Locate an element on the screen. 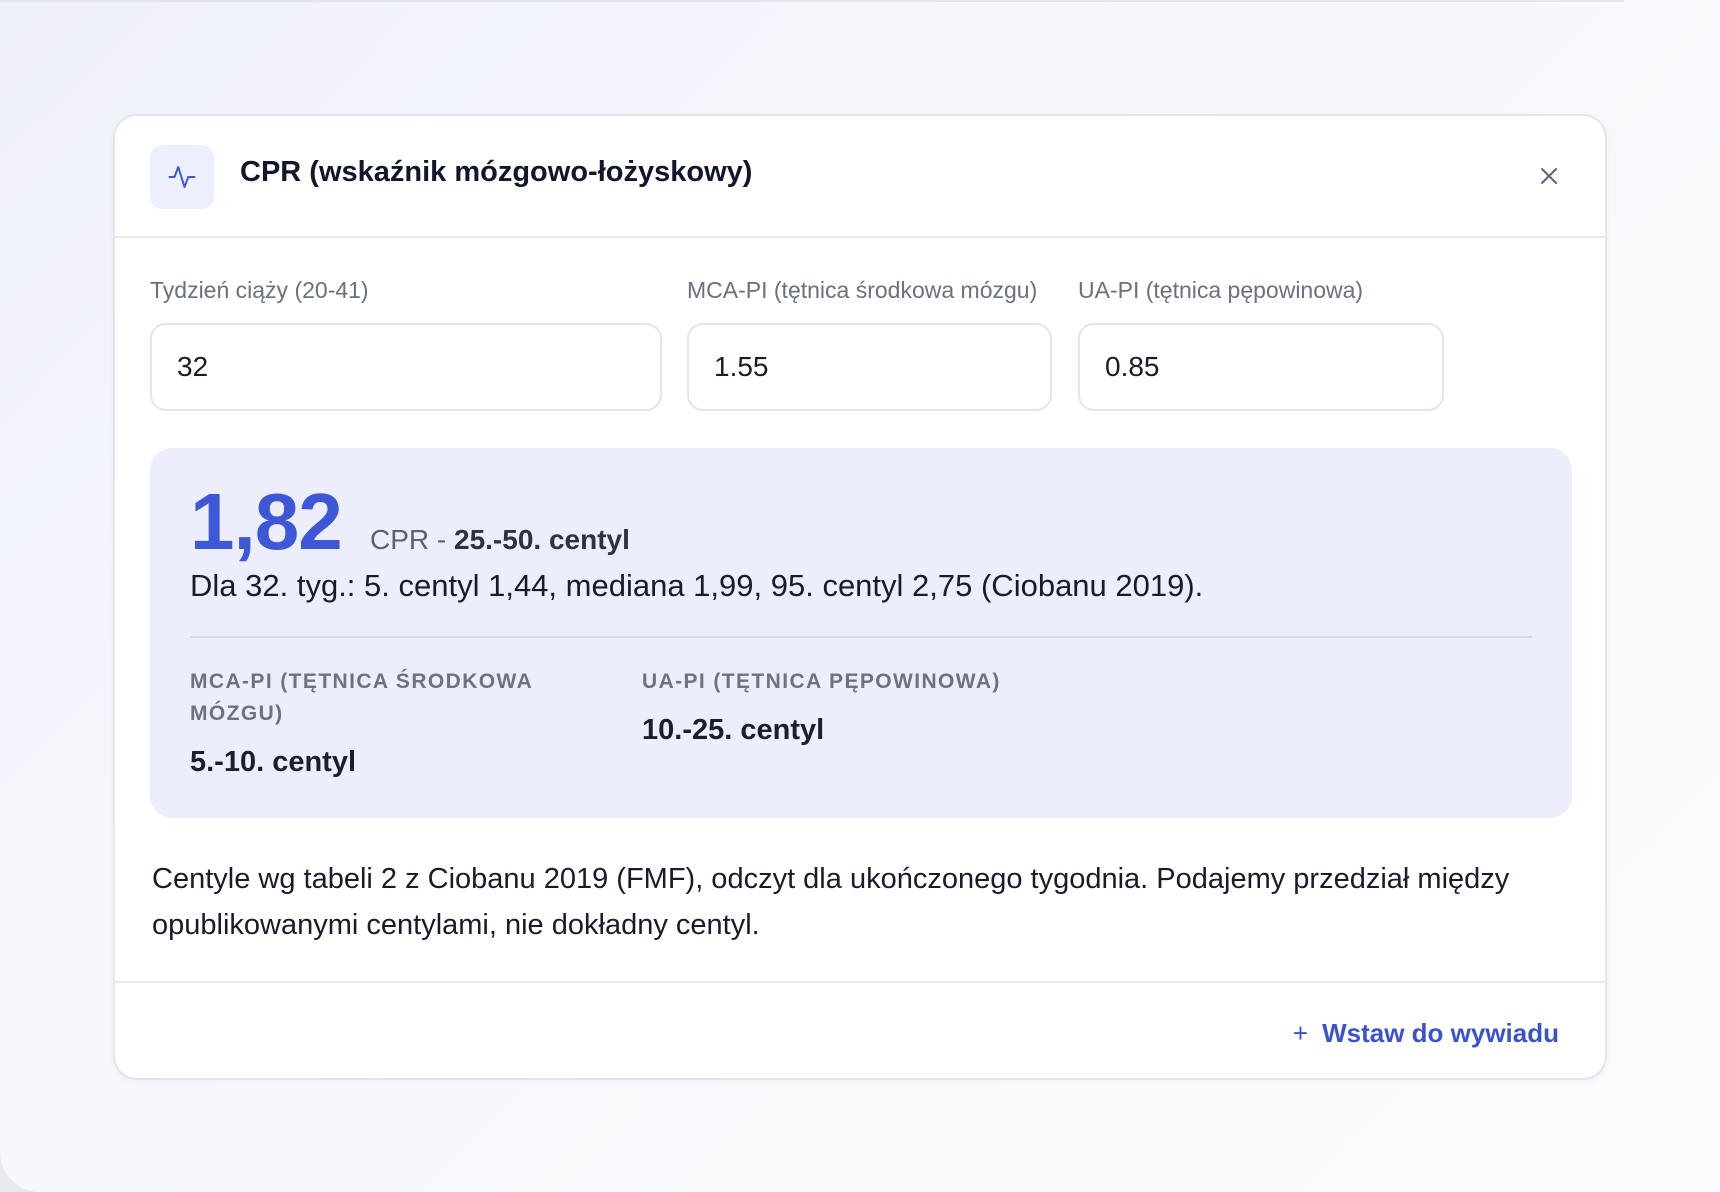 The height and width of the screenshot is (1192, 1720). plus-icon: + is located at coordinates (1300, 1033).